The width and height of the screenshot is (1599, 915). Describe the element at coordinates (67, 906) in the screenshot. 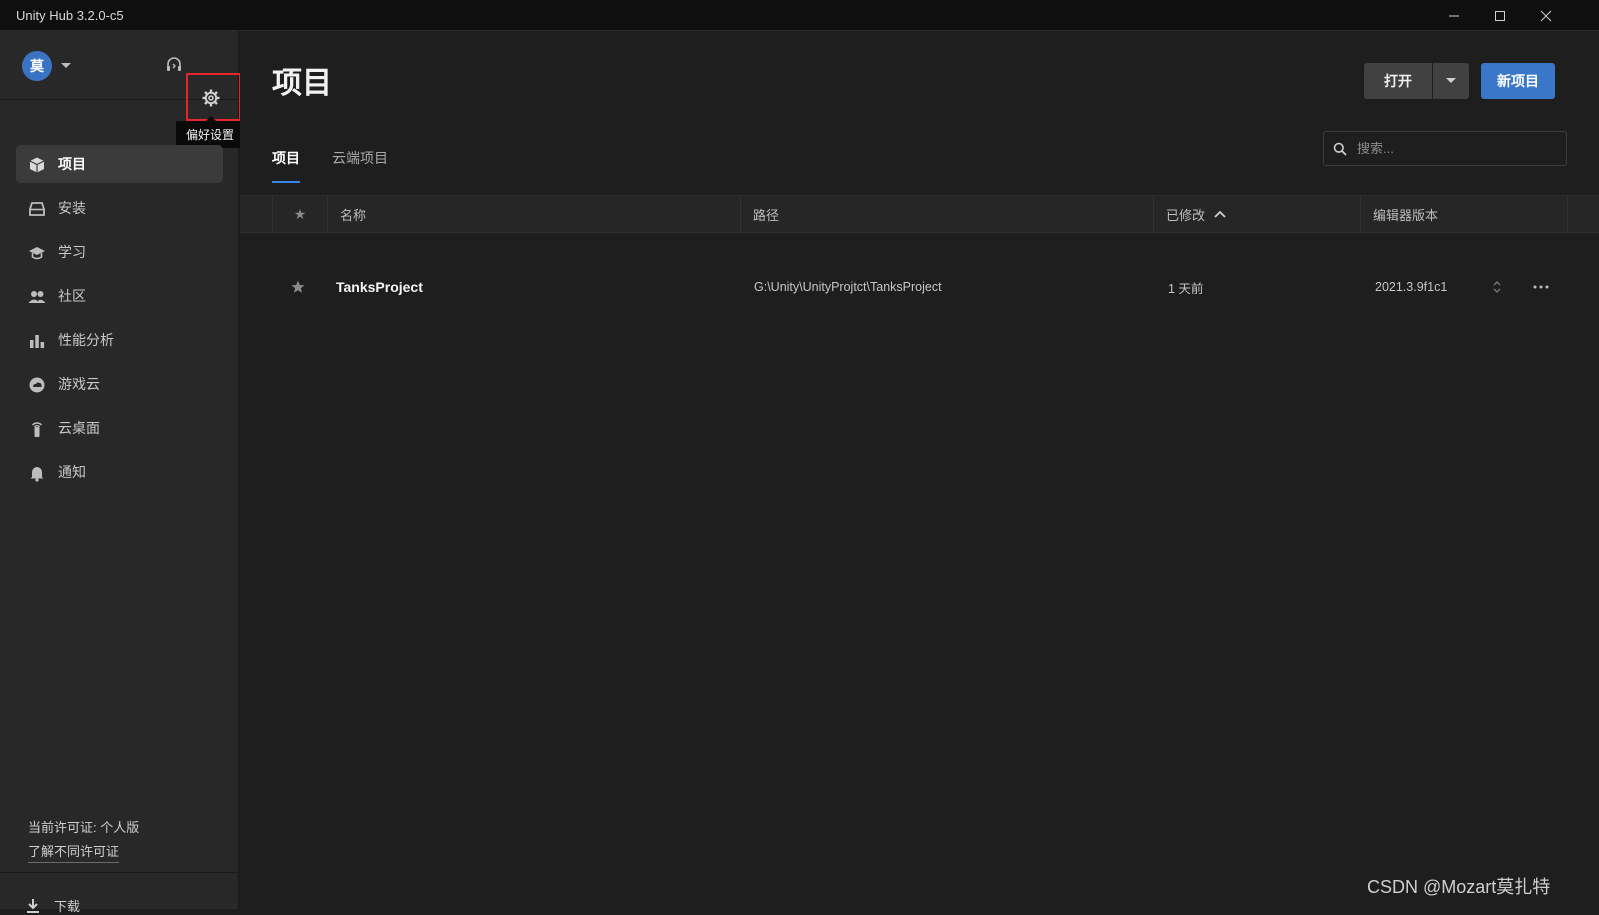

I see `downloads-label: 下载` at that location.